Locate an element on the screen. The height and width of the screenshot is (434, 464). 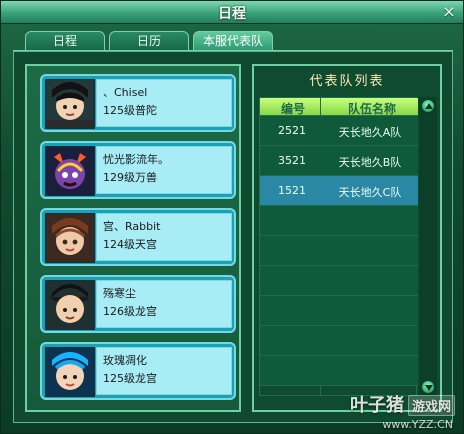
tab-calendar: 日历 is located at coordinates (149, 40).